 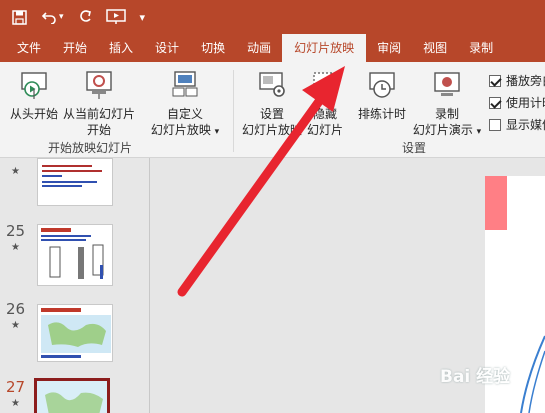 What do you see at coordinates (167, 48) in the screenshot?
I see `tab-design: 设计` at bounding box center [167, 48].